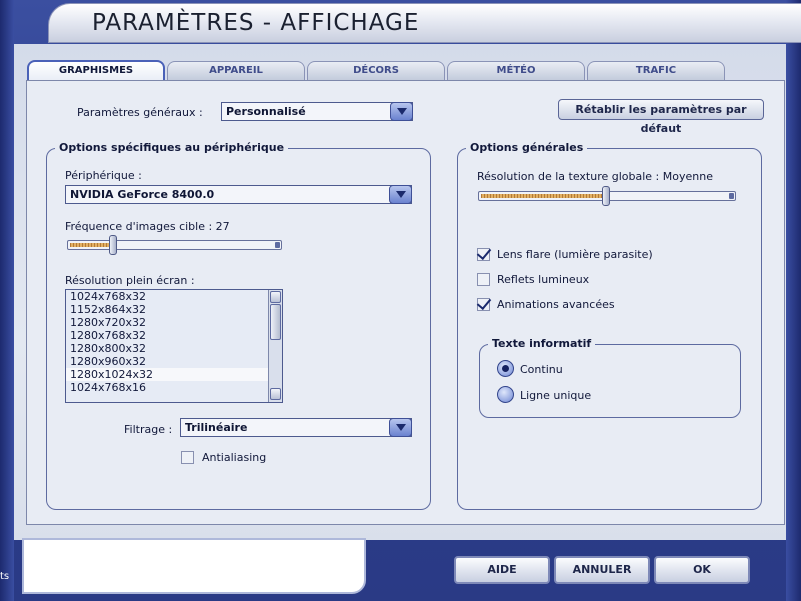  I want to click on tab-trafic: TRAFIC, so click(656, 70).